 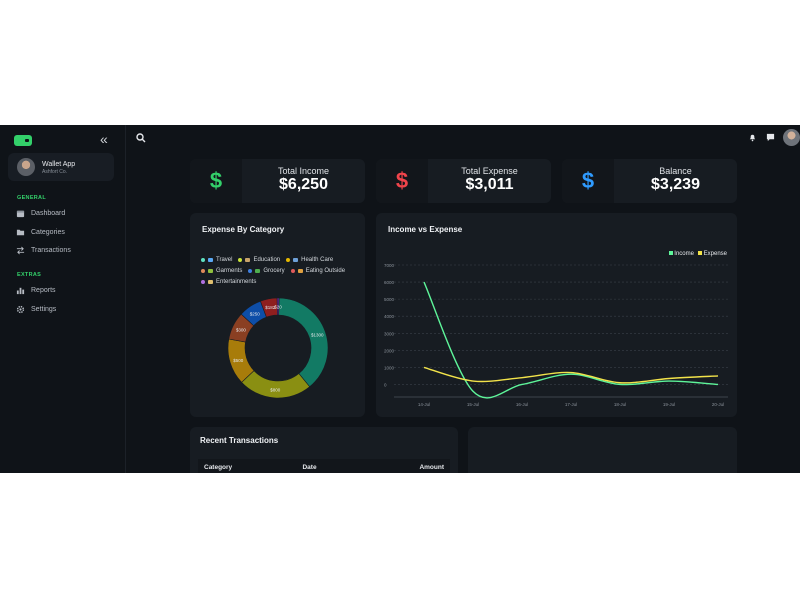 I want to click on gear-icon, so click(x=20, y=309).